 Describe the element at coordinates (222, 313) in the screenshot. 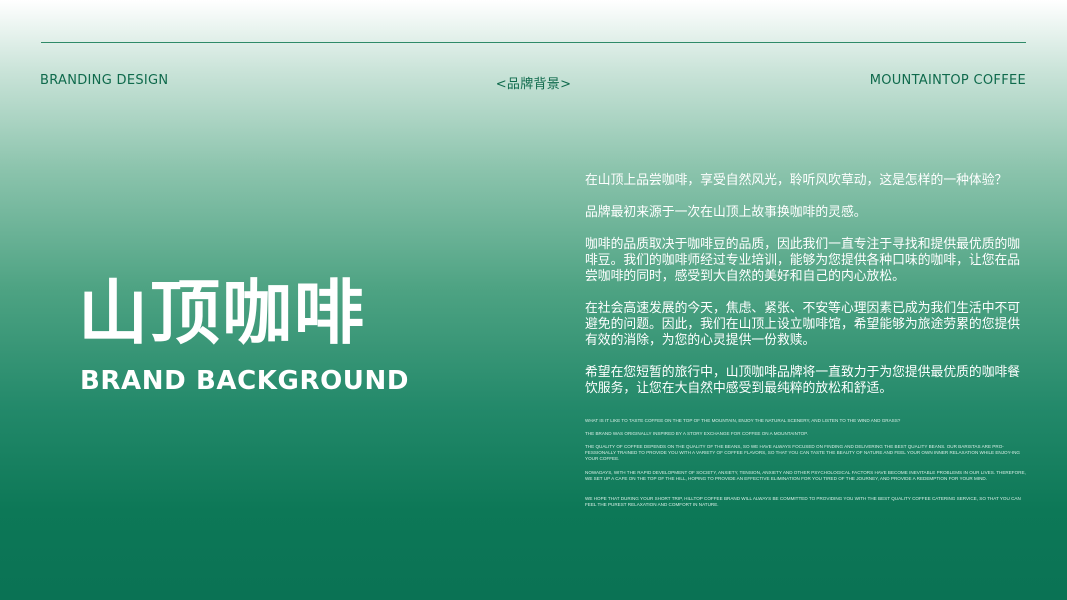

I see `hero-title: 山顶咖啡` at that location.